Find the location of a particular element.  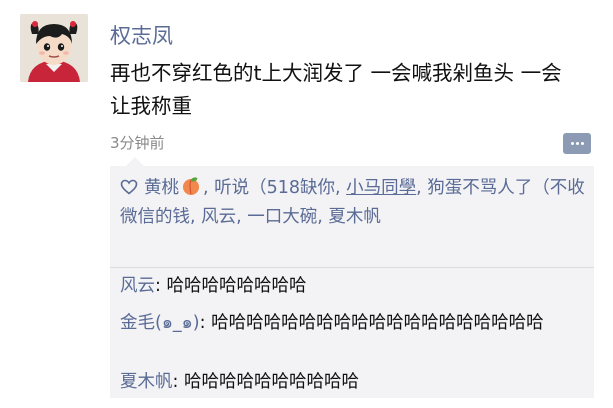

peach-emoji-icon is located at coordinates (191, 186).